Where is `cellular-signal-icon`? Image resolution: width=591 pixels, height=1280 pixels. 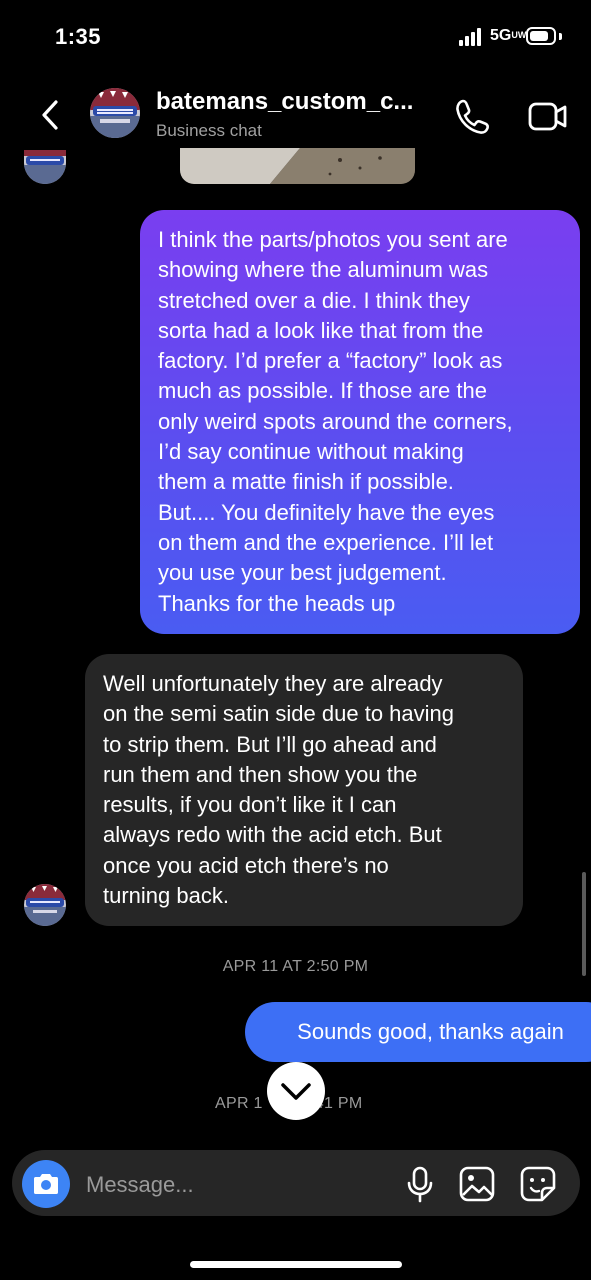
cellular-signal-icon is located at coordinates (472, 37).